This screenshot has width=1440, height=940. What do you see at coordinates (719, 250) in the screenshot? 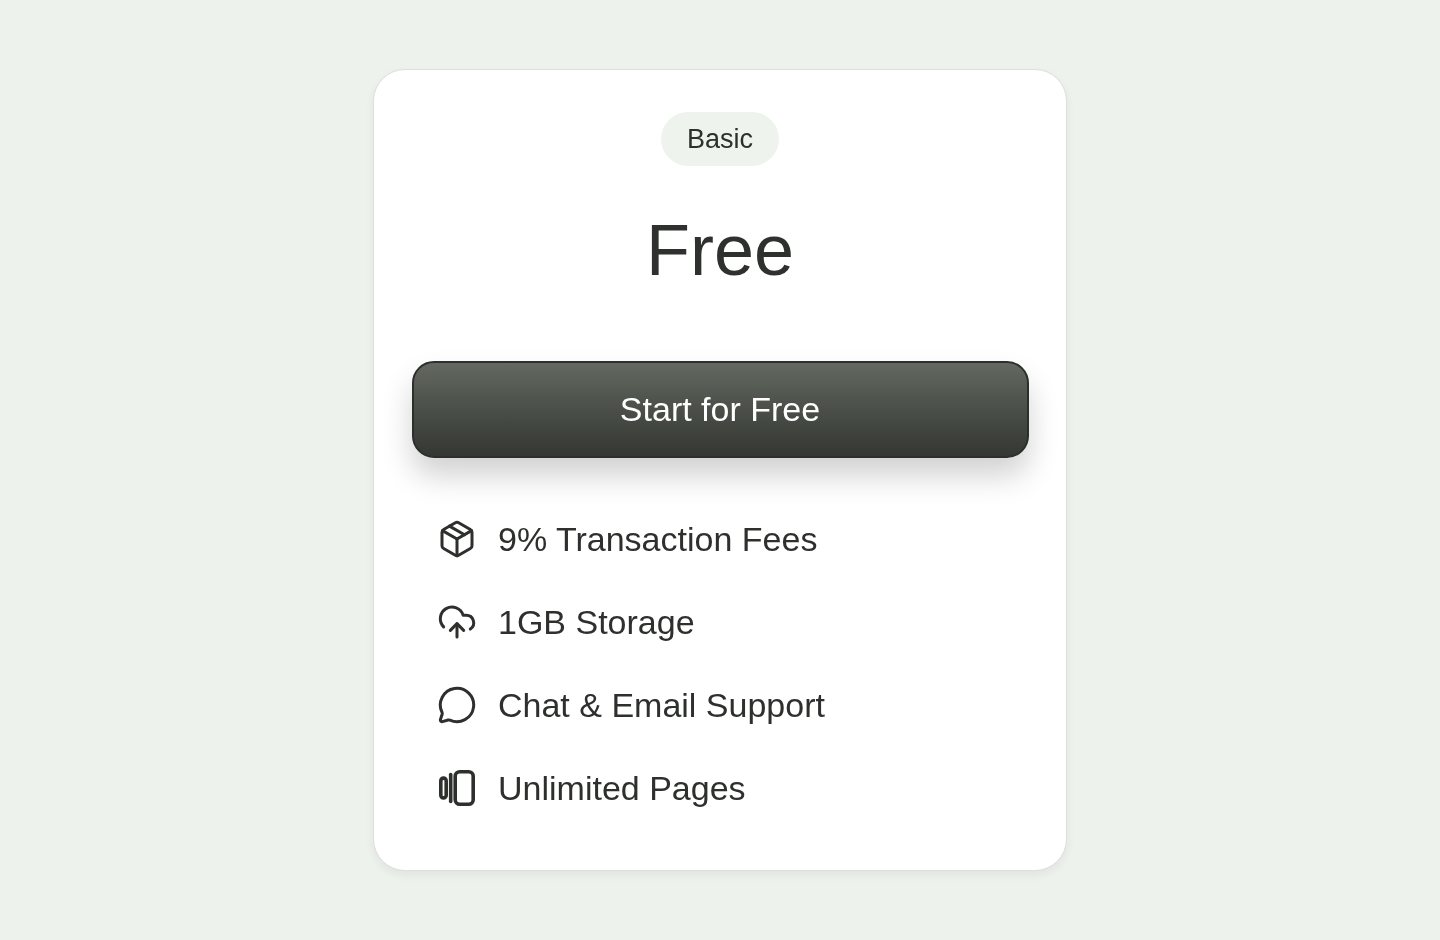
I see `price-text: Free` at bounding box center [719, 250].